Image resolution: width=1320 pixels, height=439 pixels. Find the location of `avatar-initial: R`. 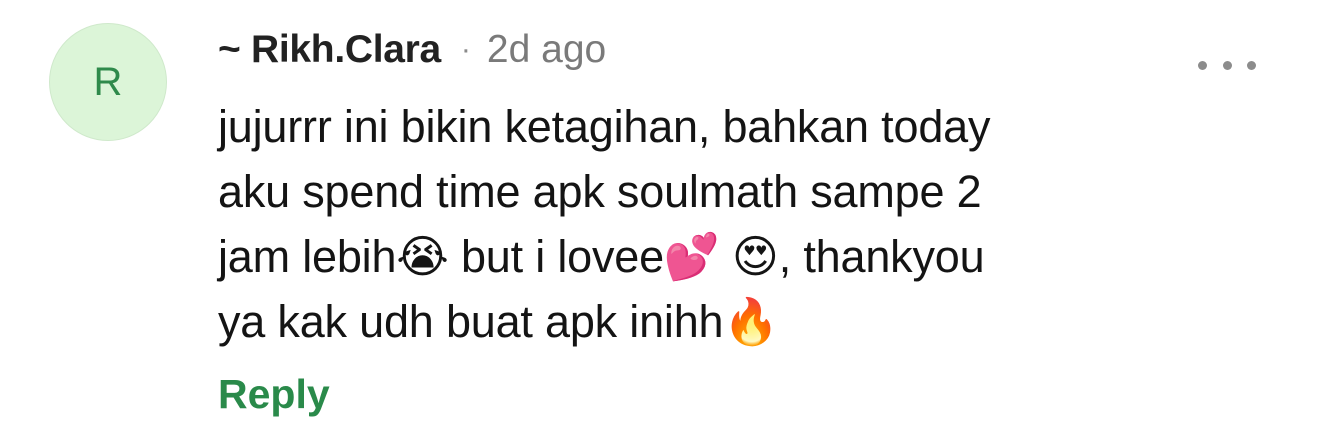

avatar-initial: R is located at coordinates (108, 82).